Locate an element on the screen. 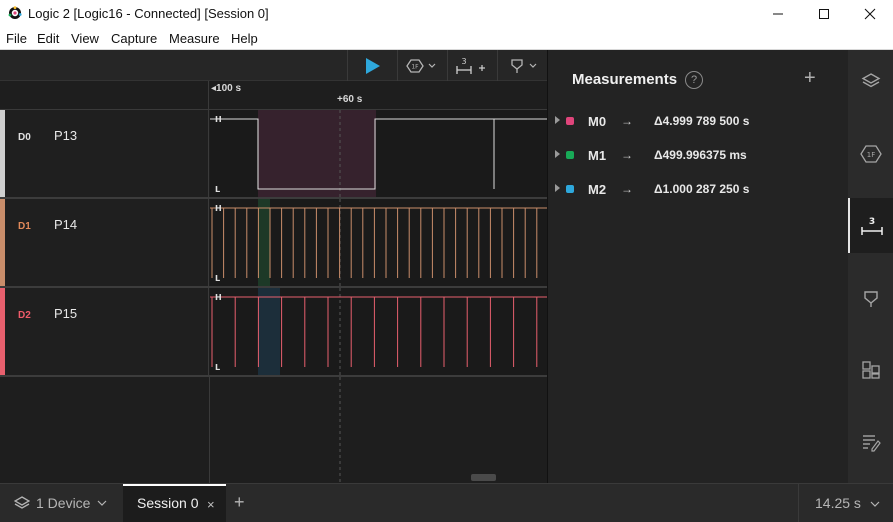  channel-index: D2 is located at coordinates (24, 315).